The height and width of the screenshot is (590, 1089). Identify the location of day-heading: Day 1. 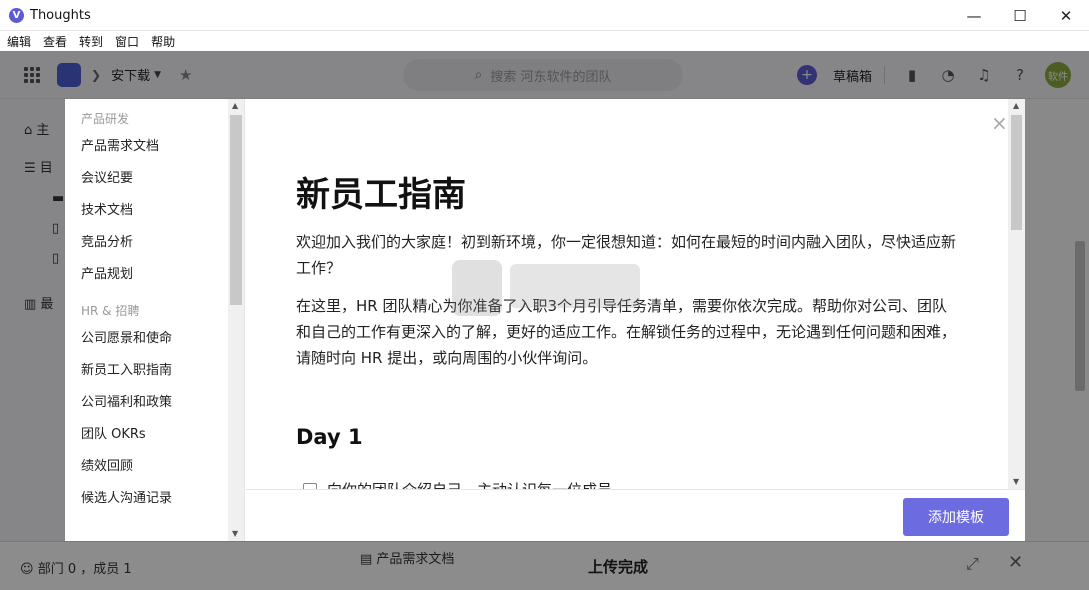
(329, 437).